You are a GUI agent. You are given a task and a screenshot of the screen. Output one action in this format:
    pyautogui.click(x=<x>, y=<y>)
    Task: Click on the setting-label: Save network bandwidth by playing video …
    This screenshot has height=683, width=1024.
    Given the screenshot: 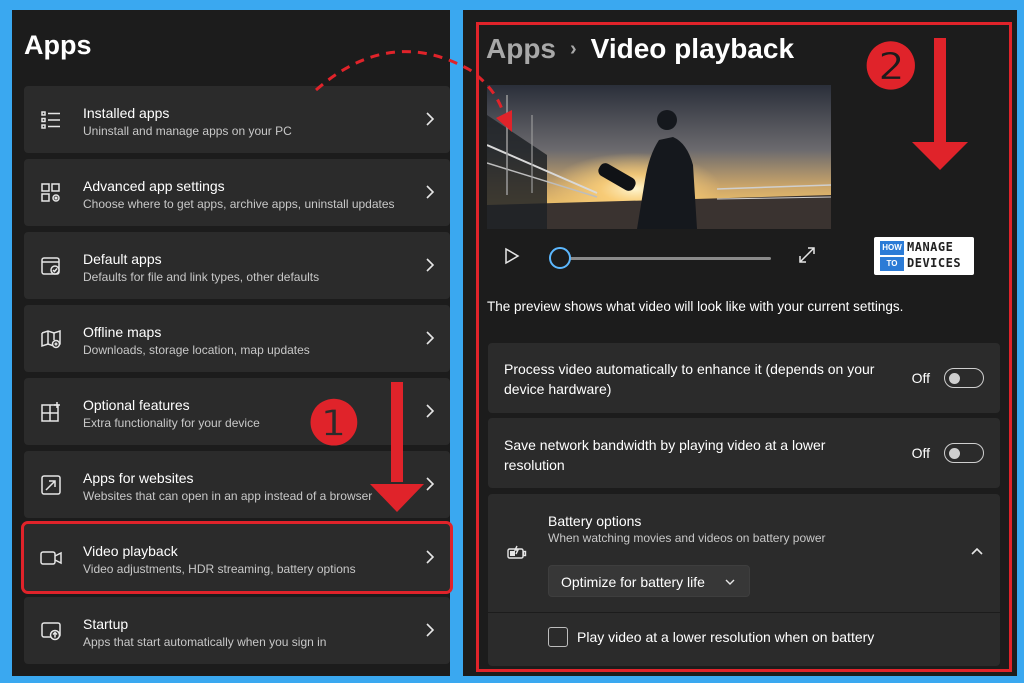 What is the action you would take?
    pyautogui.click(x=665, y=455)
    